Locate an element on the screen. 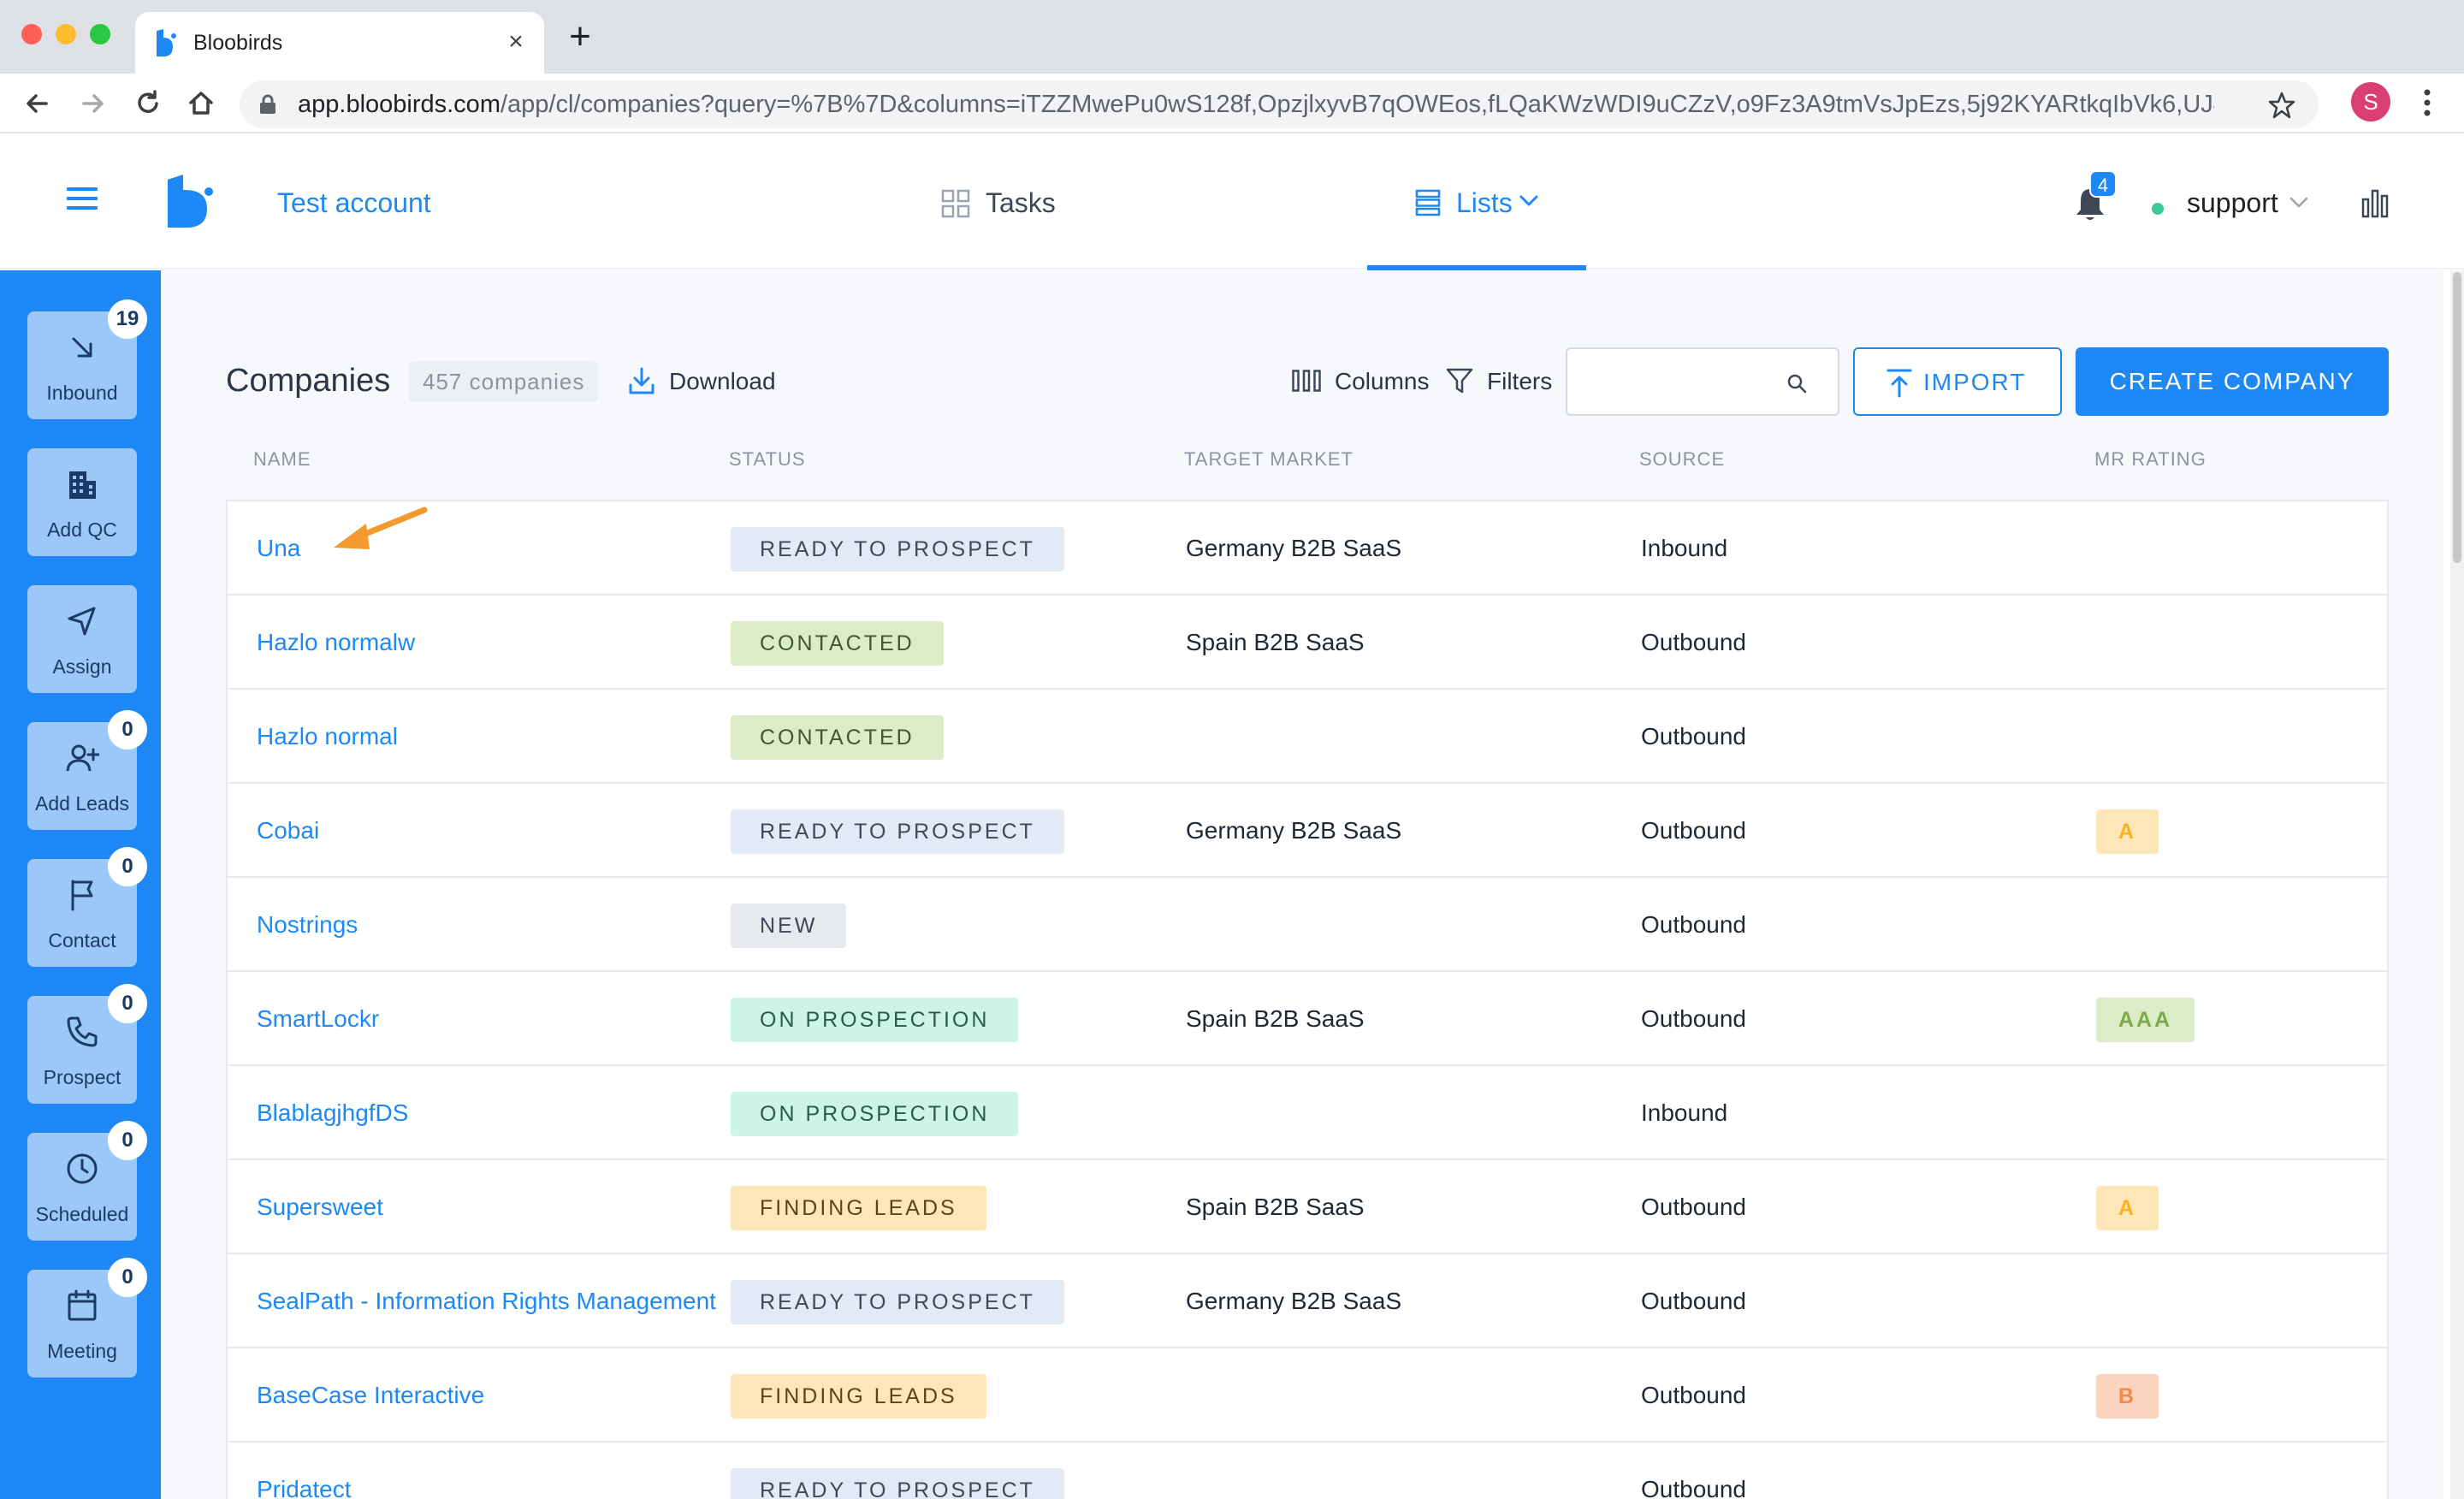 The image size is (2464, 1499). tab-close-icon: × is located at coordinates (515, 42).